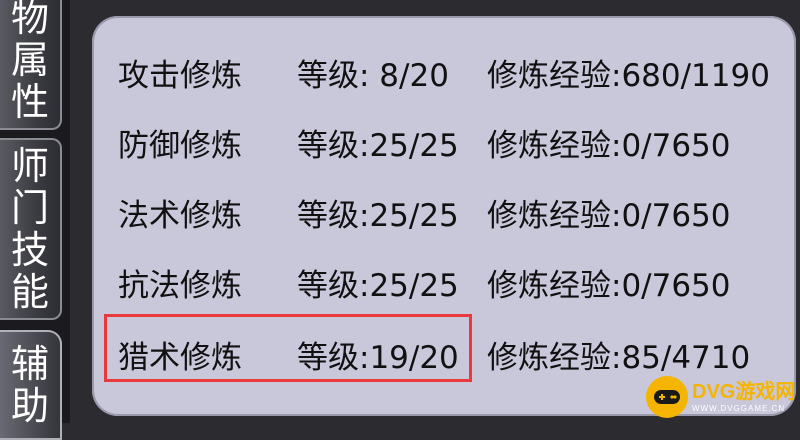 The height and width of the screenshot is (440, 800). I want to click on cultivation-level: 等级: 8/20, so click(373, 76).